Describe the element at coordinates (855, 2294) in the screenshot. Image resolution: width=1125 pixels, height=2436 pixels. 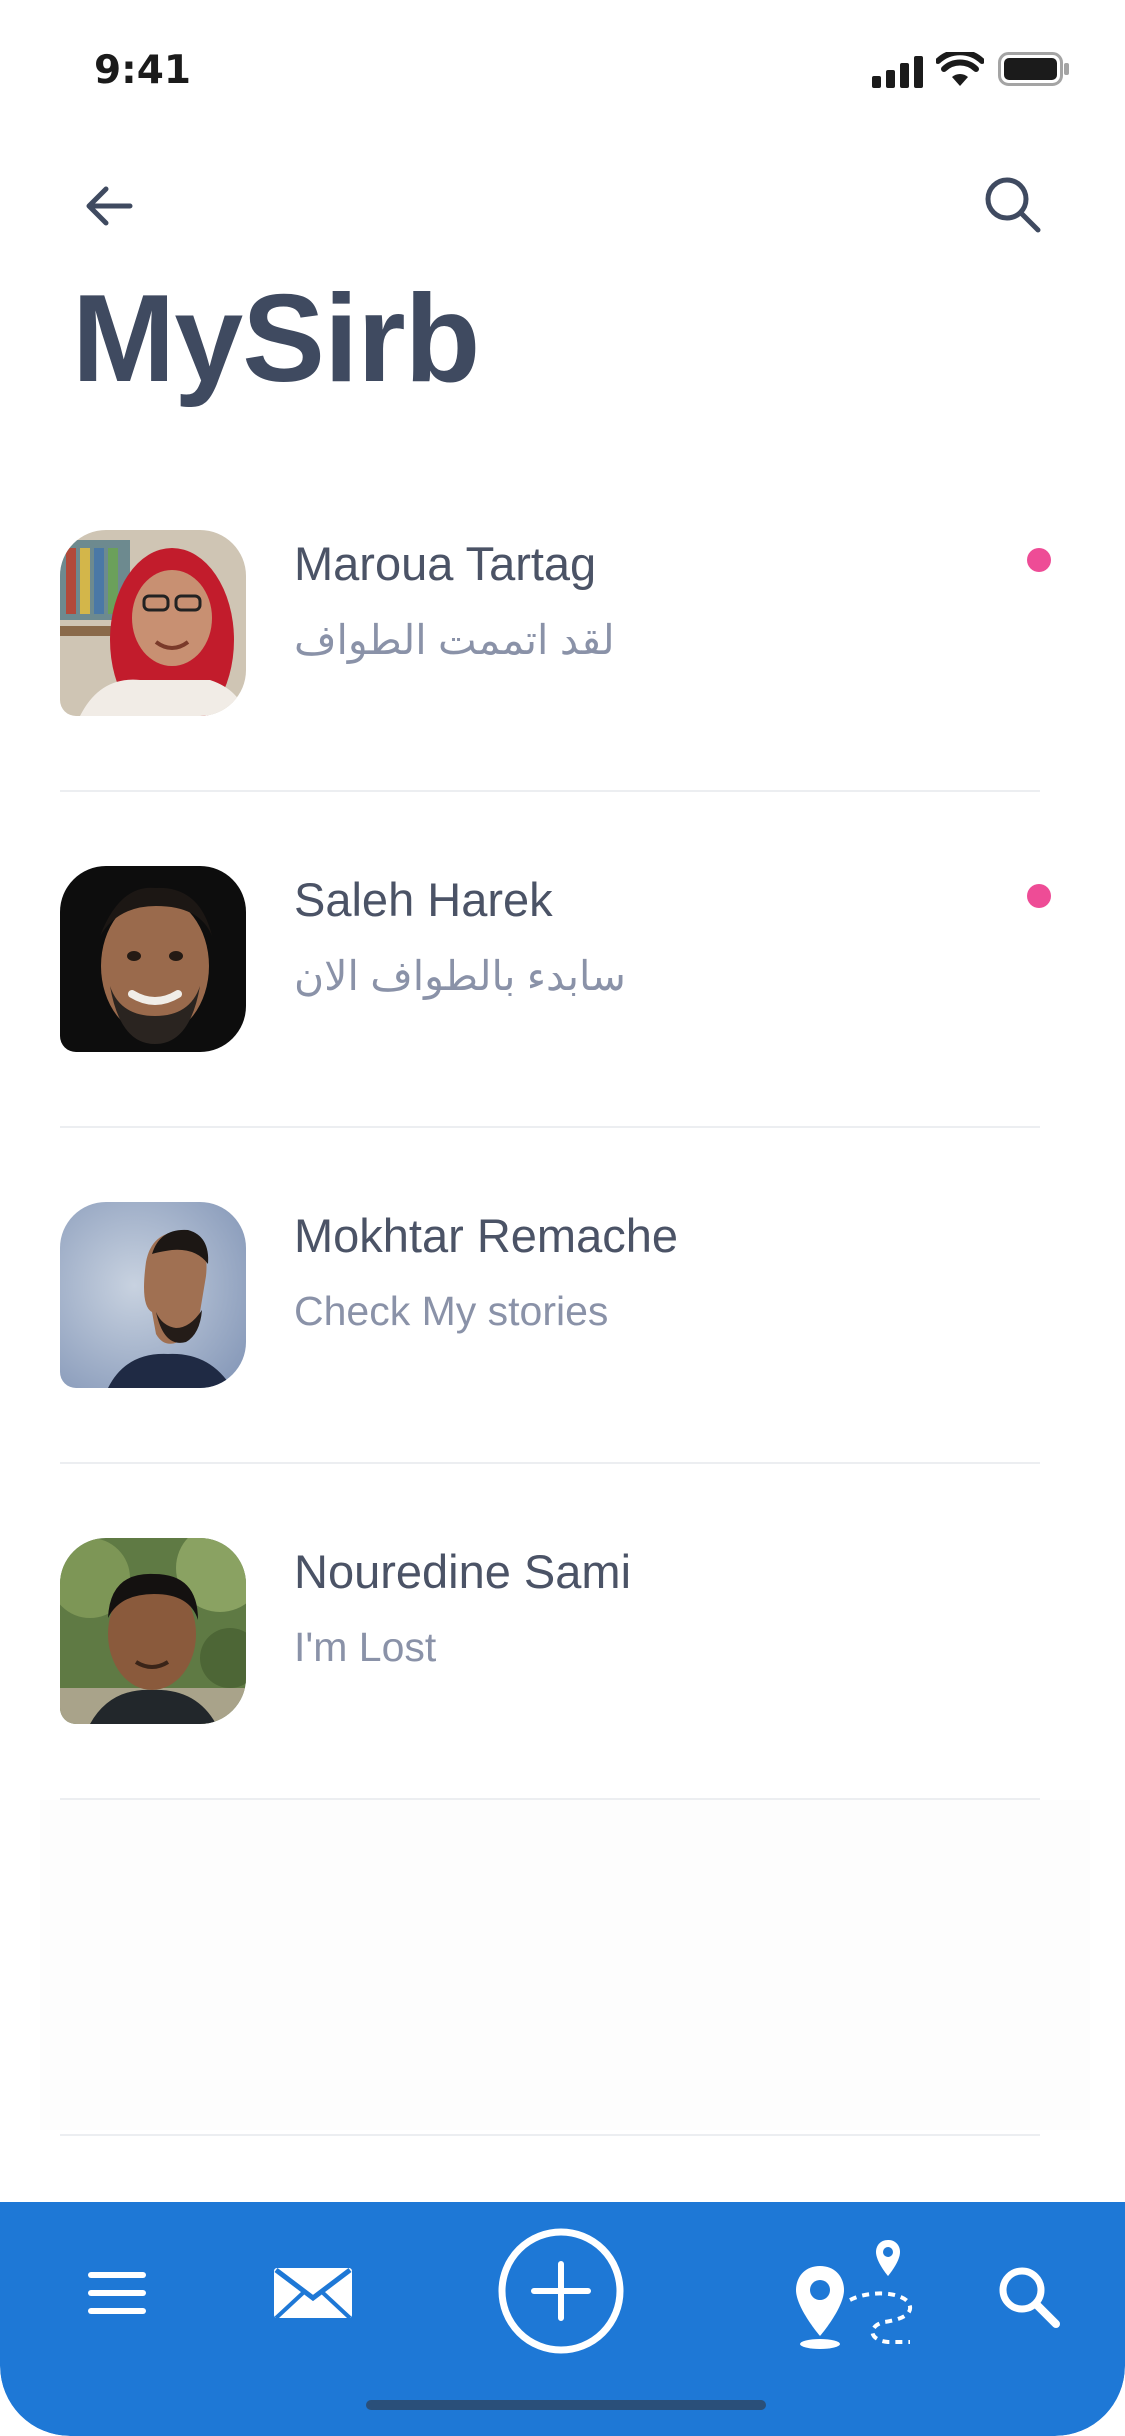
I see `route-map-icon` at that location.